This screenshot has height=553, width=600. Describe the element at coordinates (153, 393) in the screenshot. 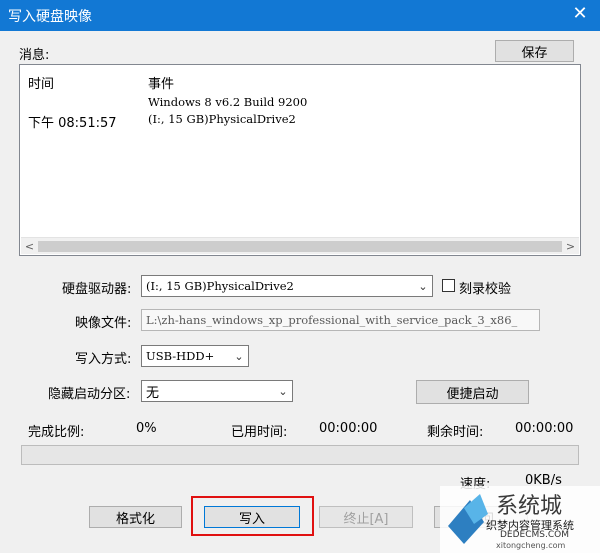

I see `hidden-partition-value: 无` at that location.